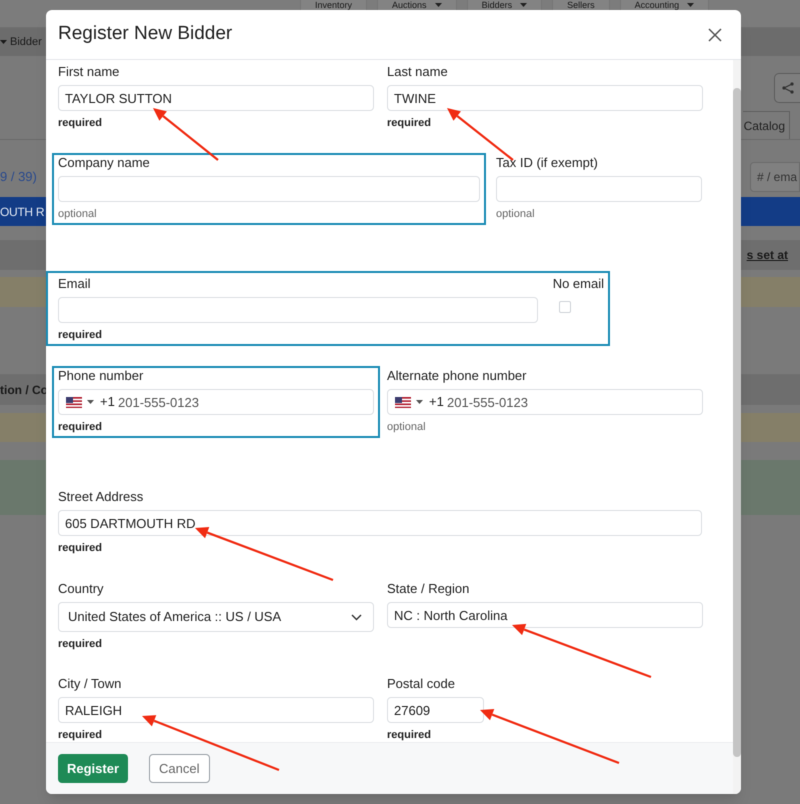  Describe the element at coordinates (564, 307) in the screenshot. I see `checkbox` at that location.